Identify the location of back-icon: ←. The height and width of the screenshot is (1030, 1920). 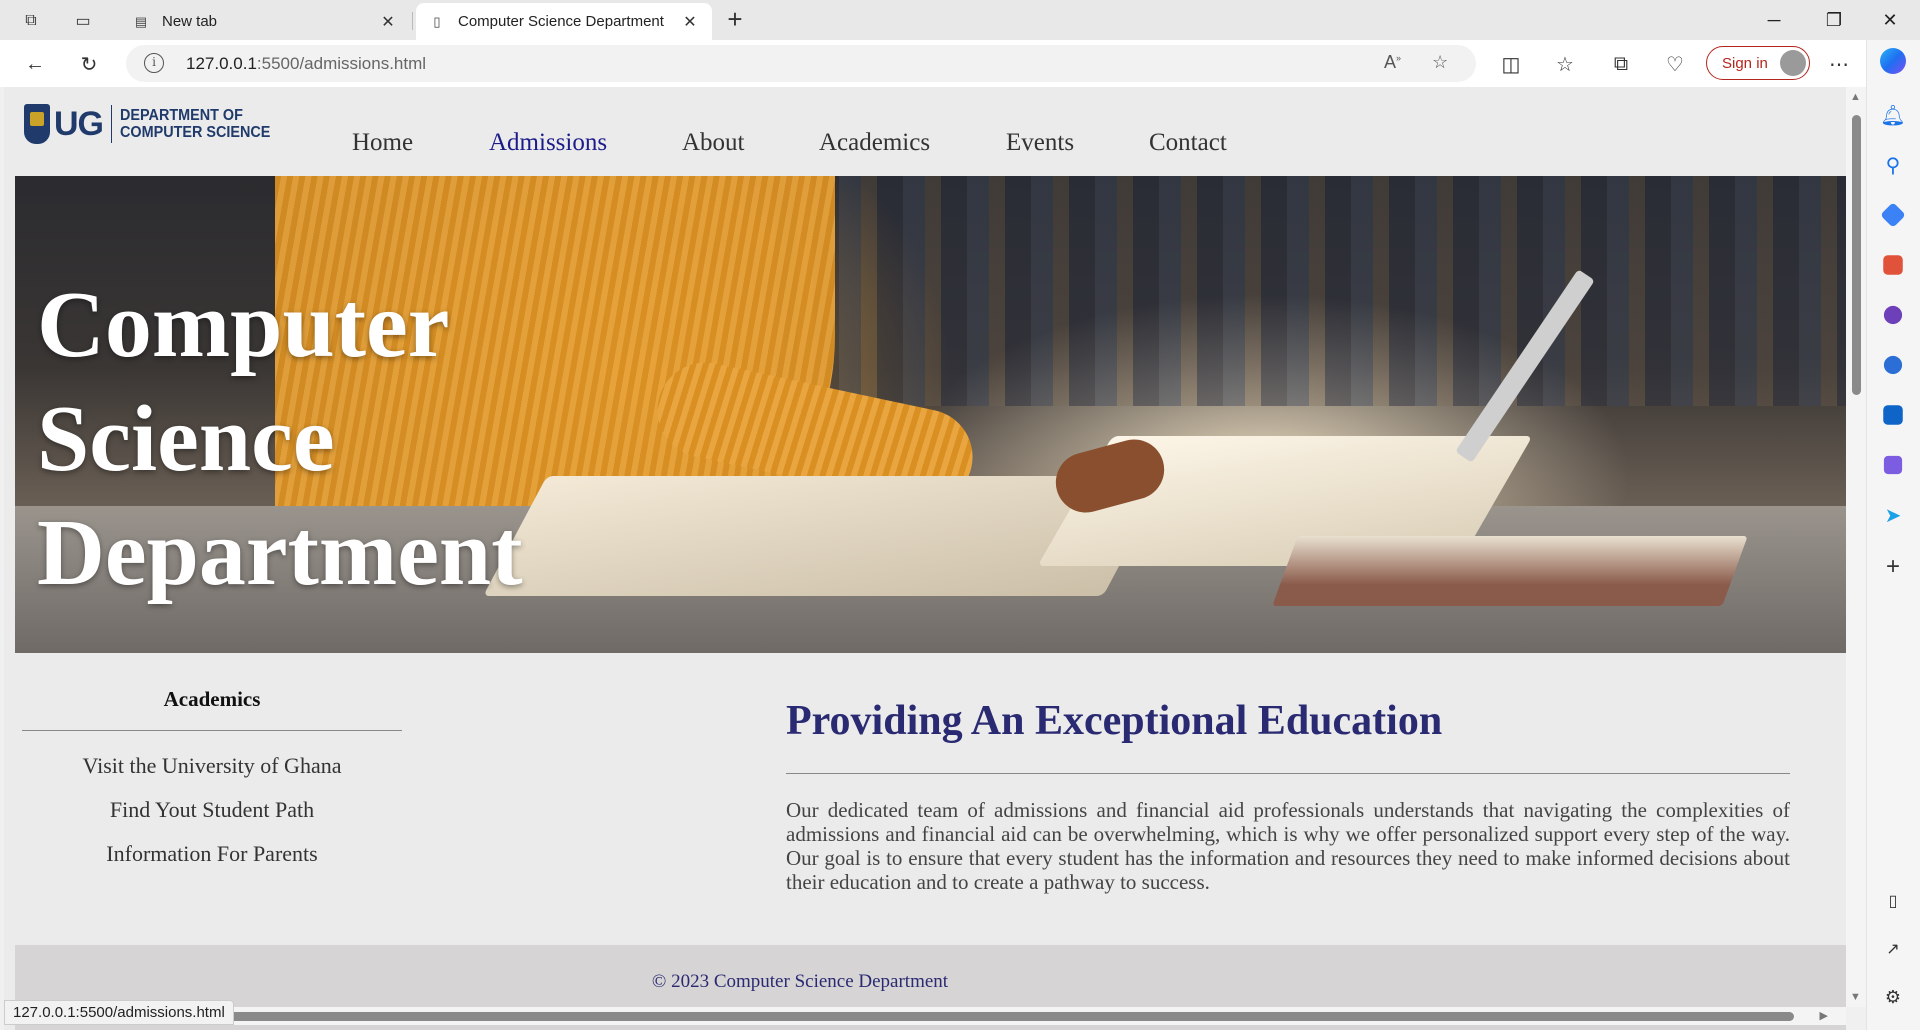
(35, 64).